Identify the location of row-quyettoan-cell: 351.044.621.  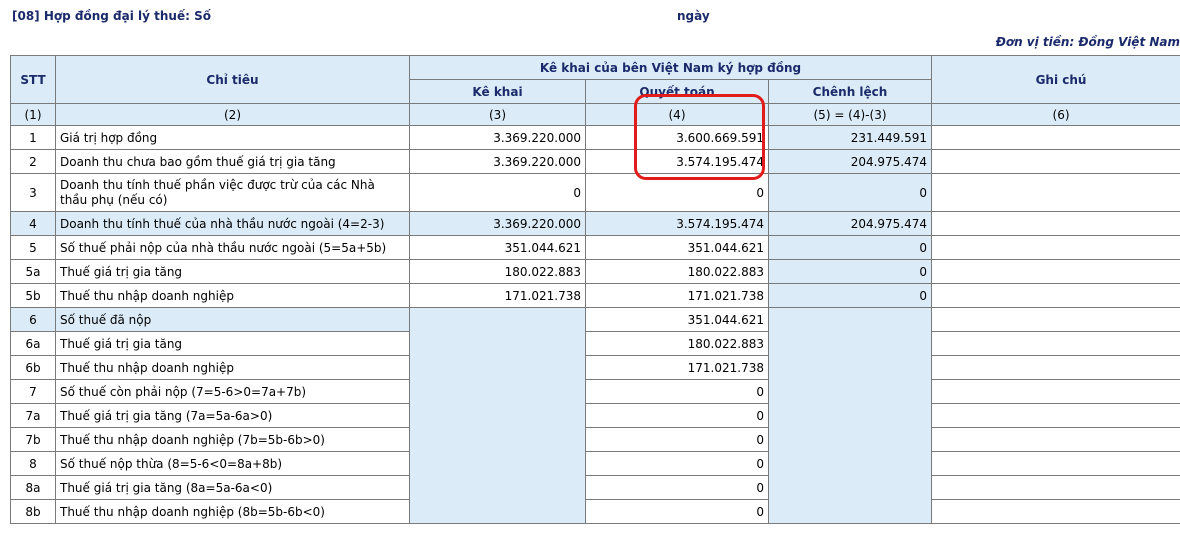
(677, 319).